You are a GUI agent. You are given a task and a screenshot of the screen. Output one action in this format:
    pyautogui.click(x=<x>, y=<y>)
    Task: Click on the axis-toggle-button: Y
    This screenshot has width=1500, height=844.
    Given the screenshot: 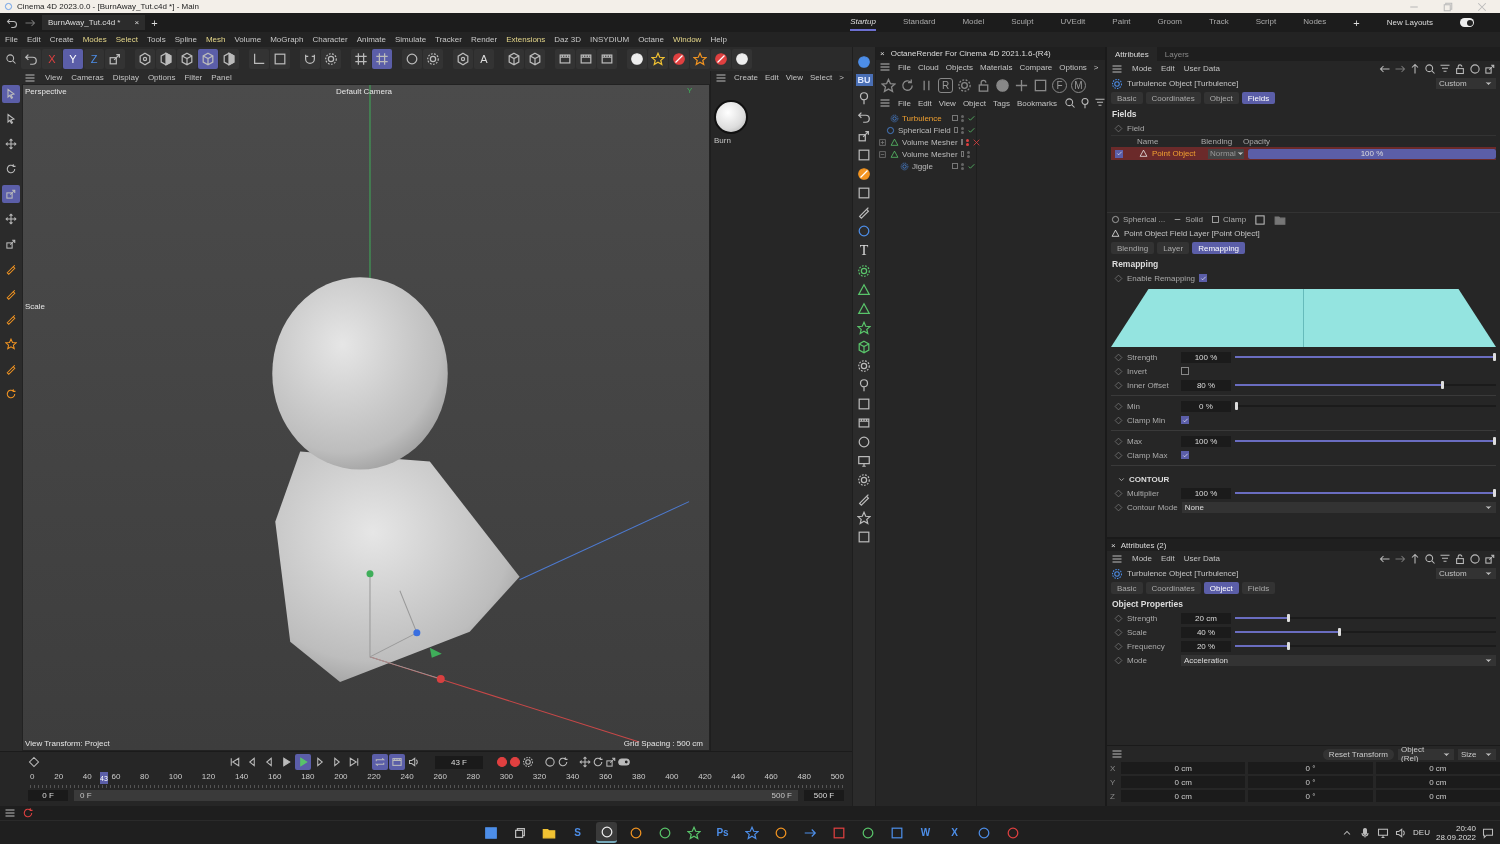 What is the action you would take?
    pyautogui.click(x=73, y=59)
    